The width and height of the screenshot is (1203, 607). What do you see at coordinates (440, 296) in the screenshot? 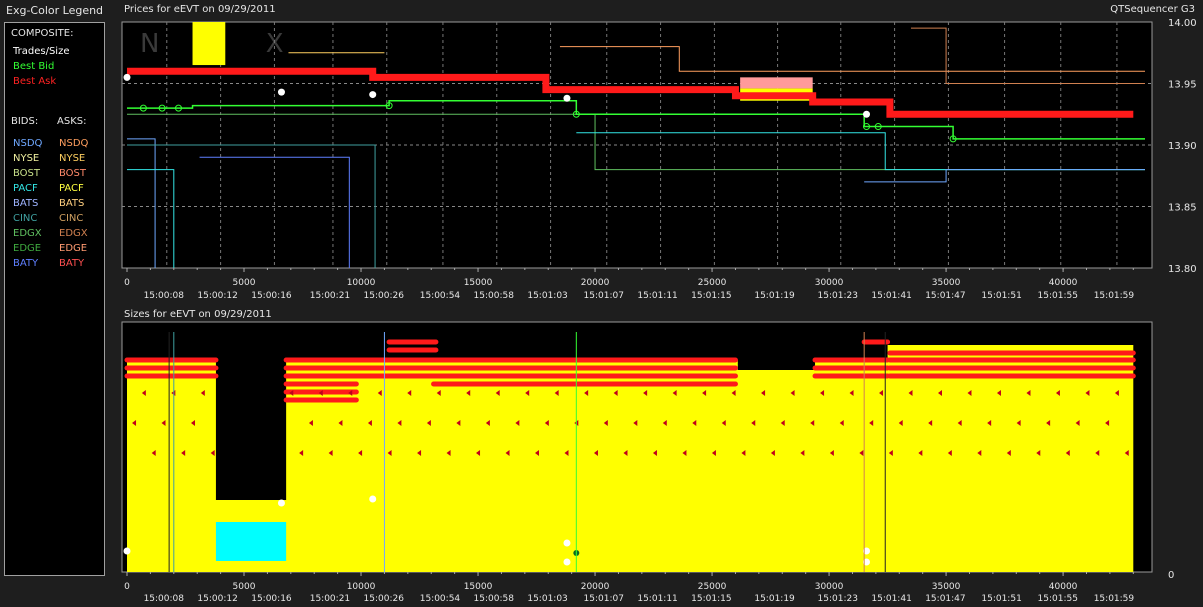
I see `price-time-label: 15:00:54` at bounding box center [440, 296].